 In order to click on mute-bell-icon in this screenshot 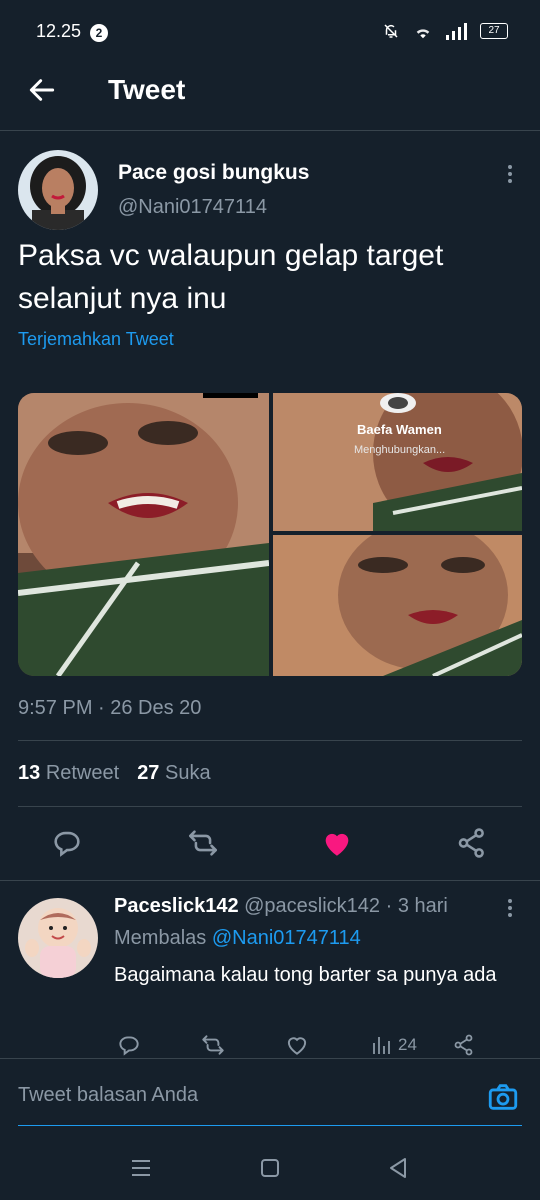, I will do `click(391, 31)`.